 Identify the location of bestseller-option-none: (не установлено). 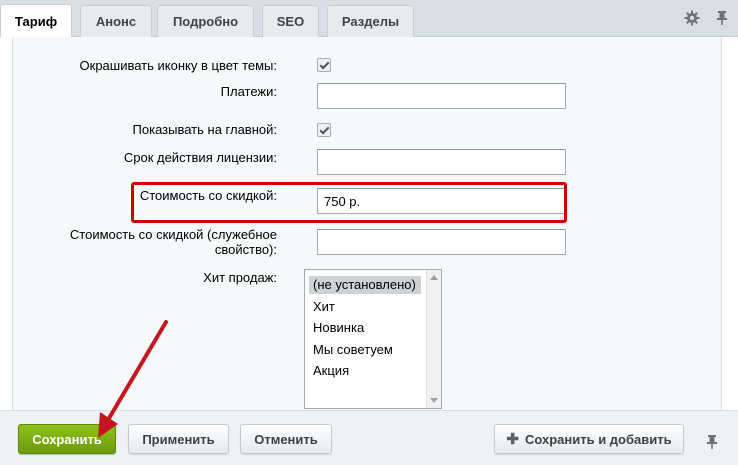
(365, 285).